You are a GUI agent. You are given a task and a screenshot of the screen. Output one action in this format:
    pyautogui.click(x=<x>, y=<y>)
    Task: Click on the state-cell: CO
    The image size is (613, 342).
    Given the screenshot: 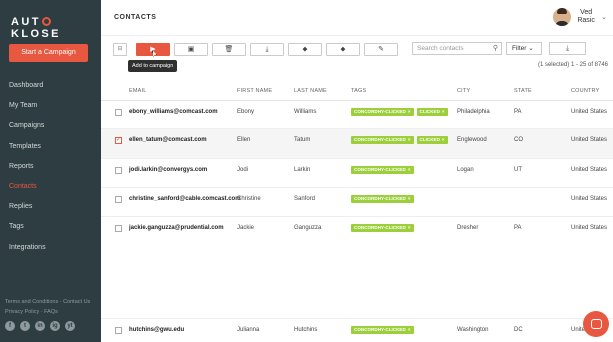 What is the action you would take?
    pyautogui.click(x=518, y=140)
    